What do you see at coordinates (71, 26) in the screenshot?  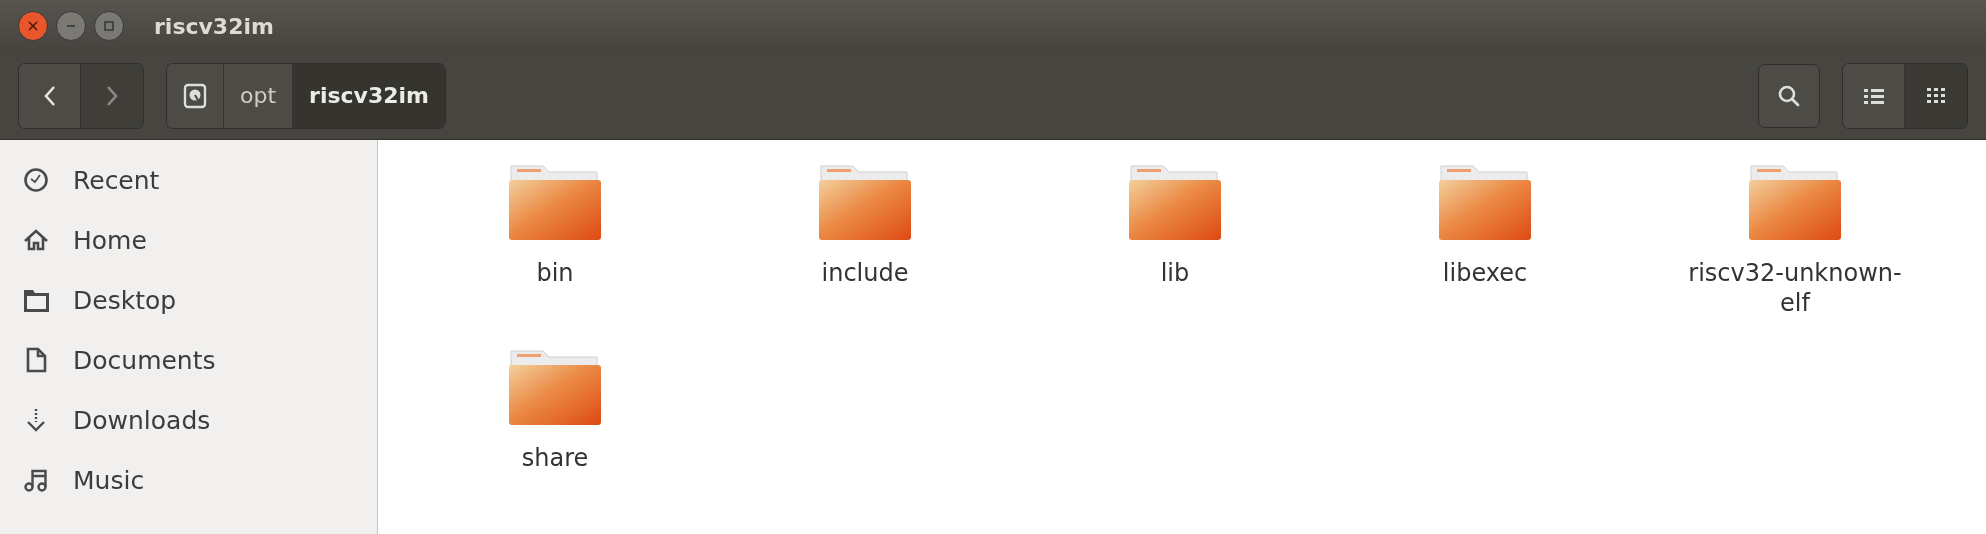 I see `minimize-button` at bounding box center [71, 26].